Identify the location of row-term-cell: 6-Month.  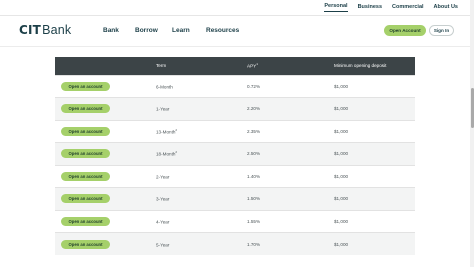
(195, 86).